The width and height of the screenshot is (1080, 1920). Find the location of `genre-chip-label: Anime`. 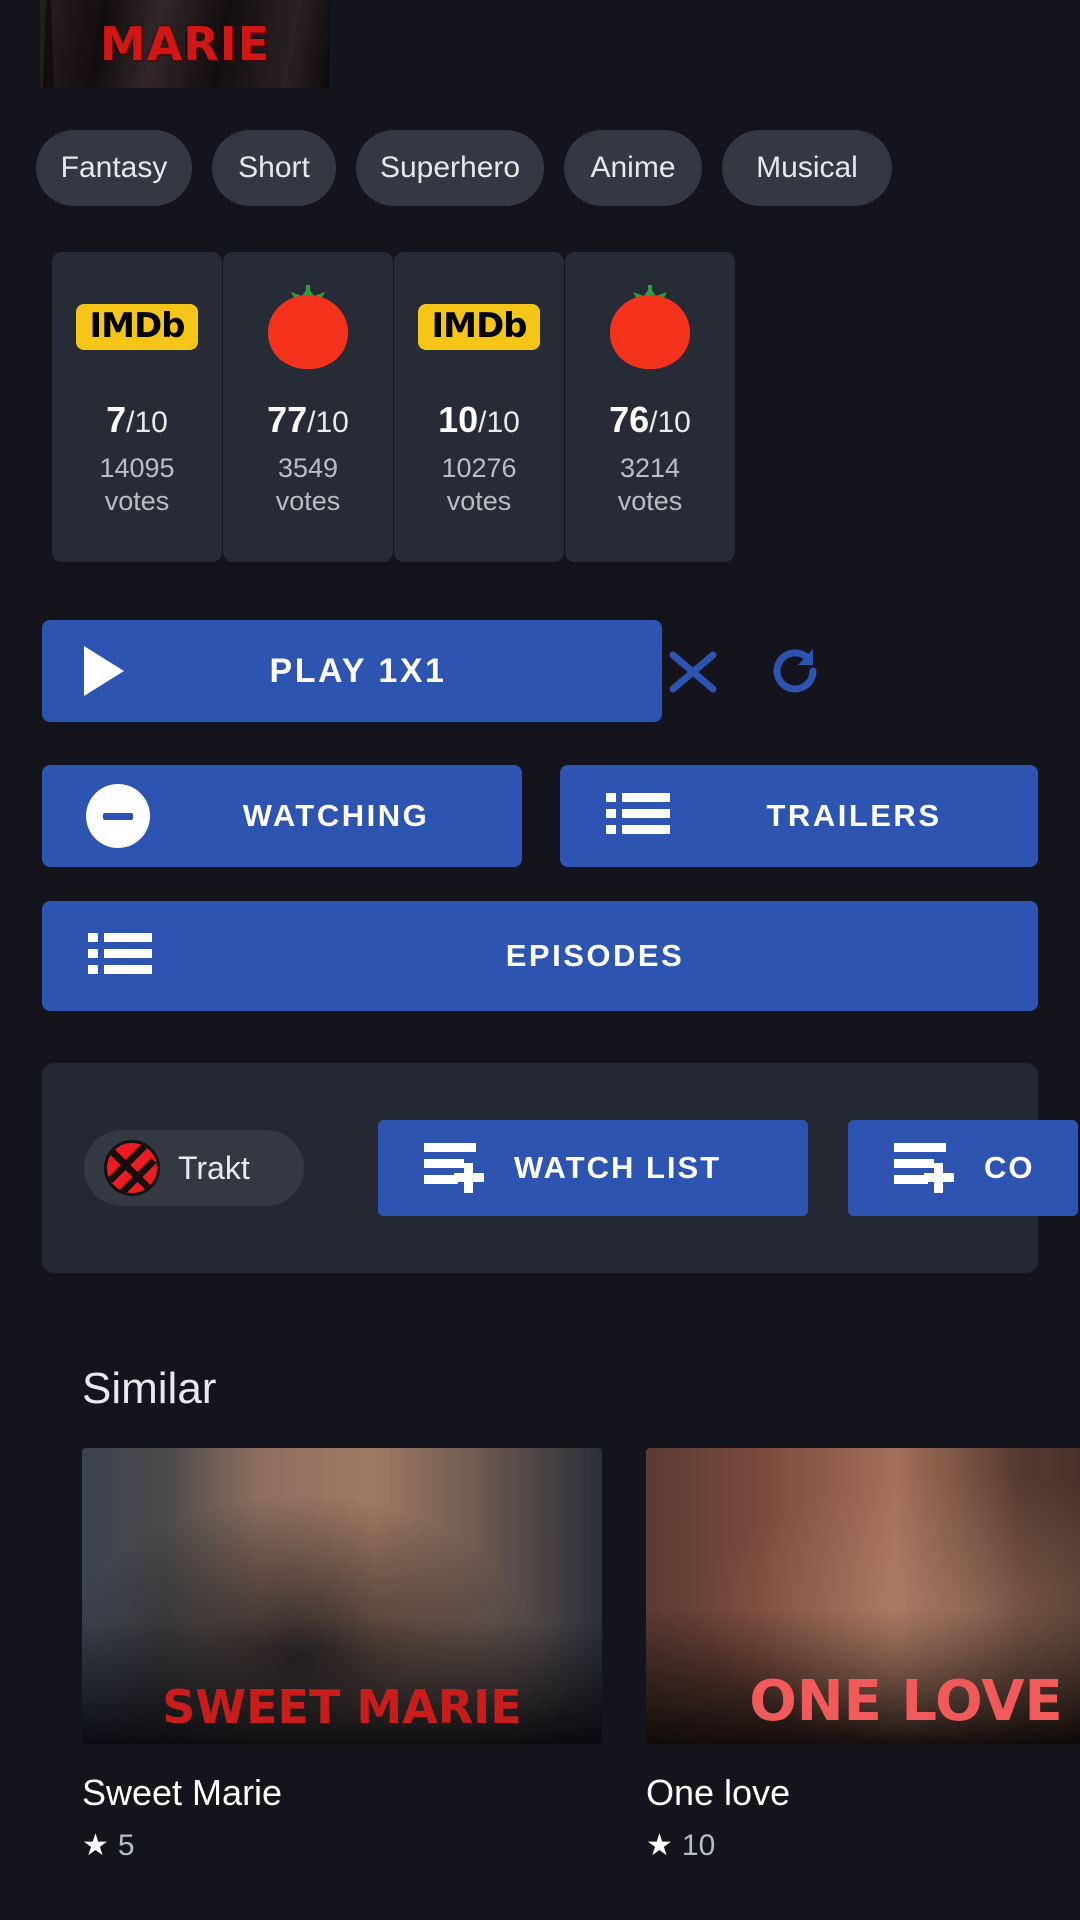

genre-chip-label: Anime is located at coordinates (633, 167).